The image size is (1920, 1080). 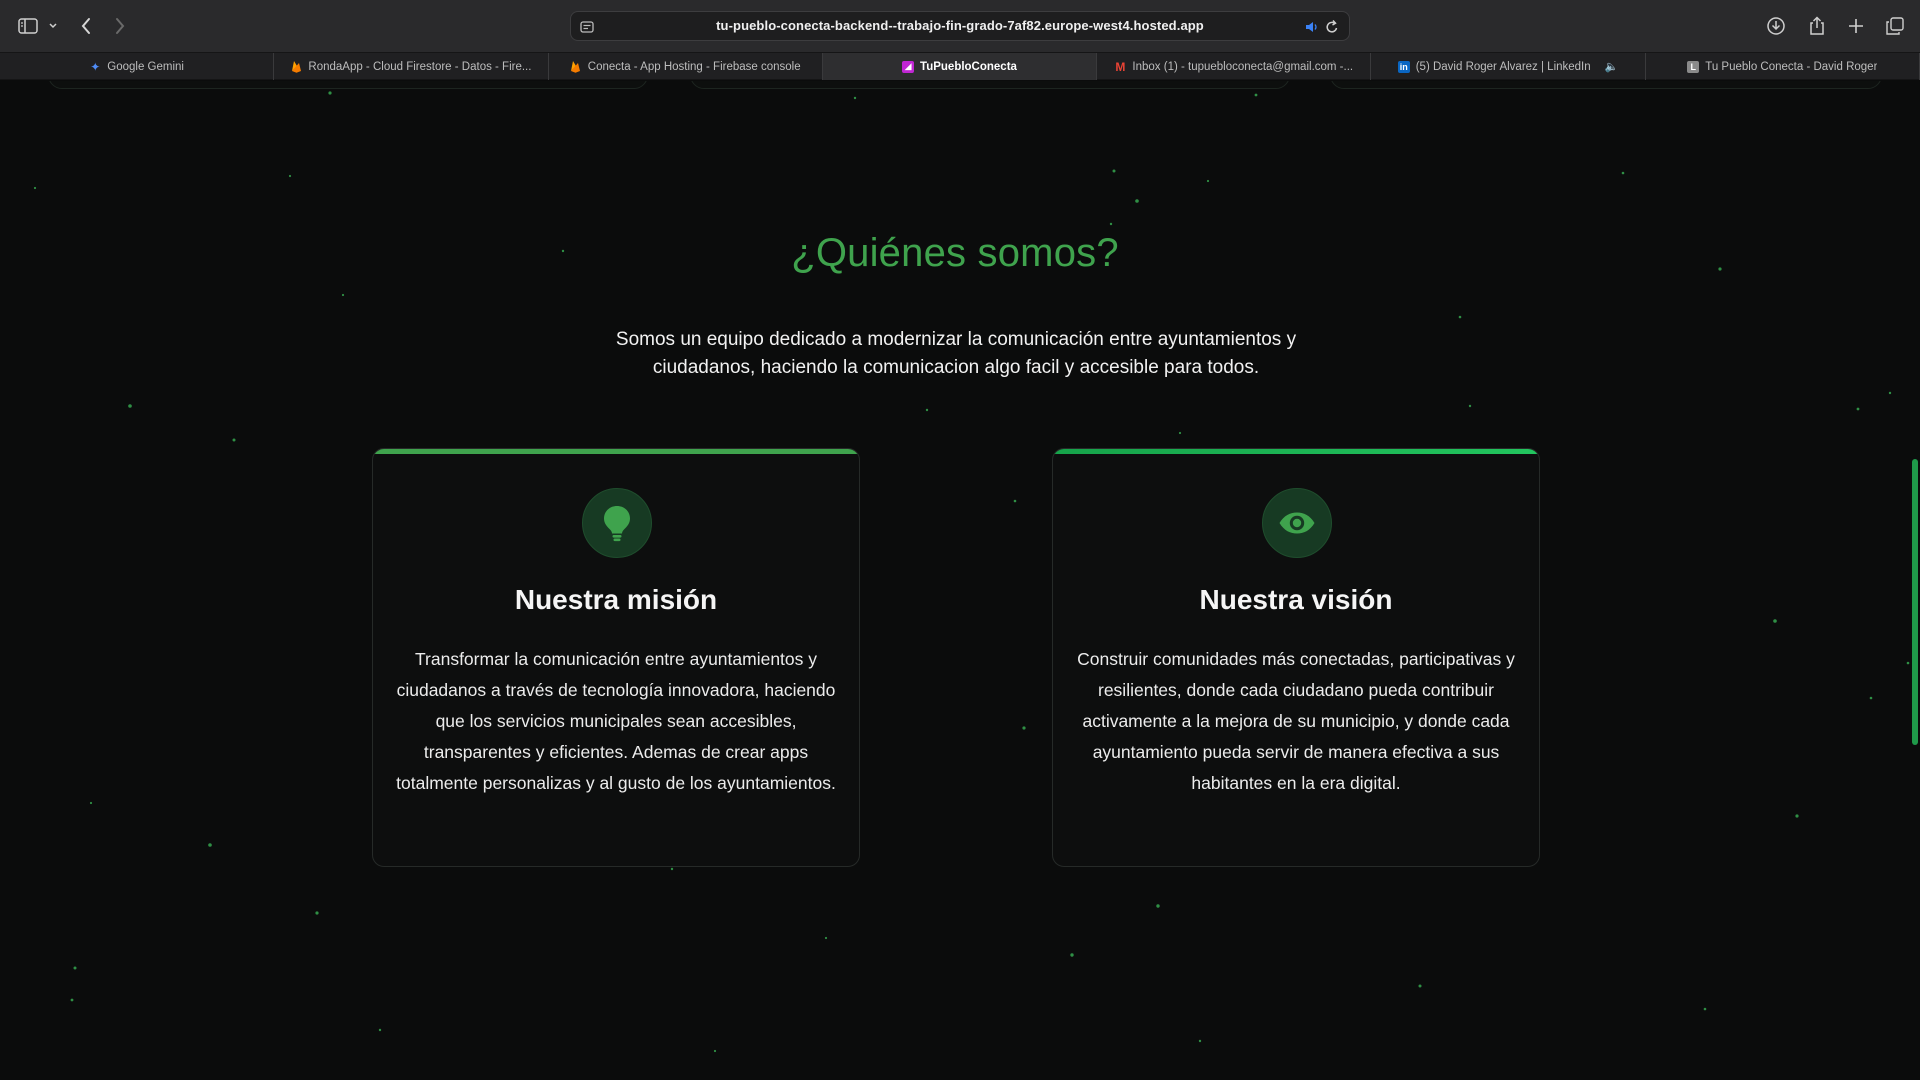 I want to click on toolbar-left-group, so click(x=72, y=26).